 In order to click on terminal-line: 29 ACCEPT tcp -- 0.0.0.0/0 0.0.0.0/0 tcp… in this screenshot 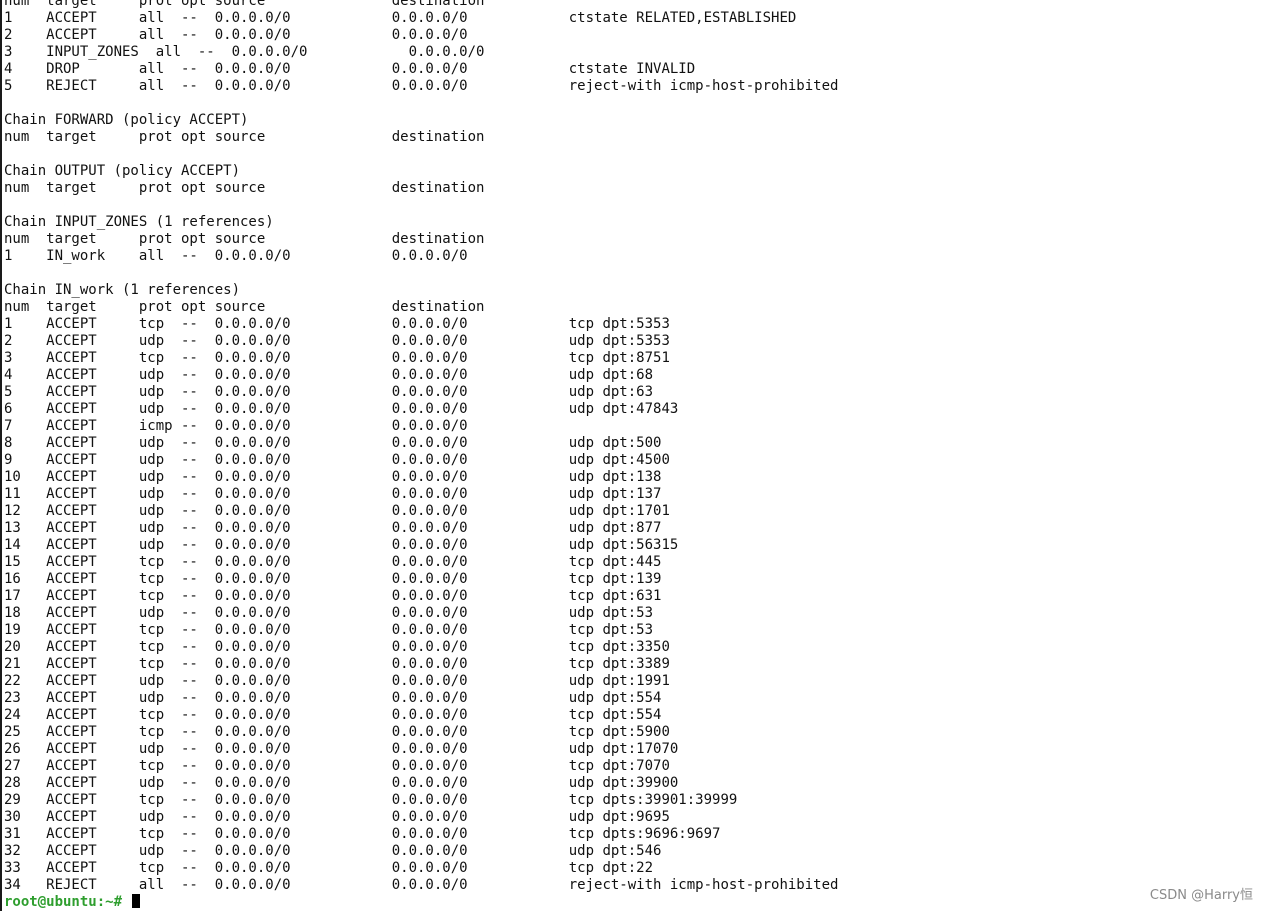, I will do `click(371, 800)`.